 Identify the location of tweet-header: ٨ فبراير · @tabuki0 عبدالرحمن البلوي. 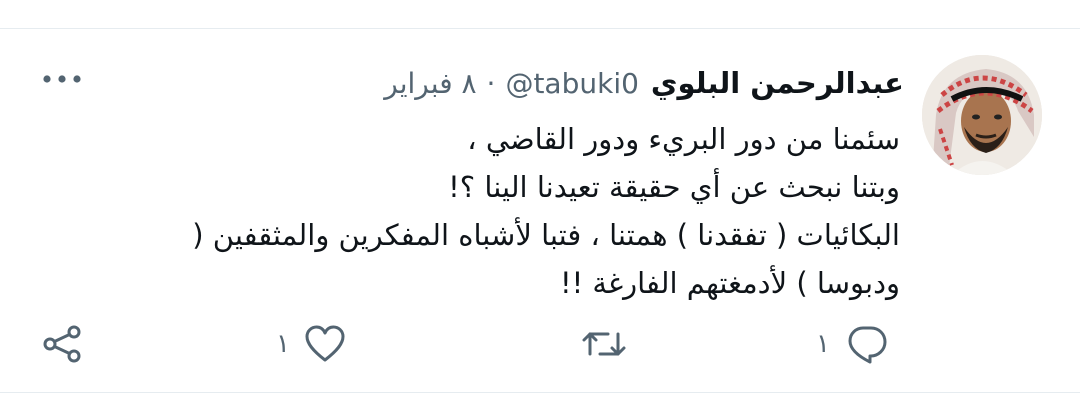
(644, 83).